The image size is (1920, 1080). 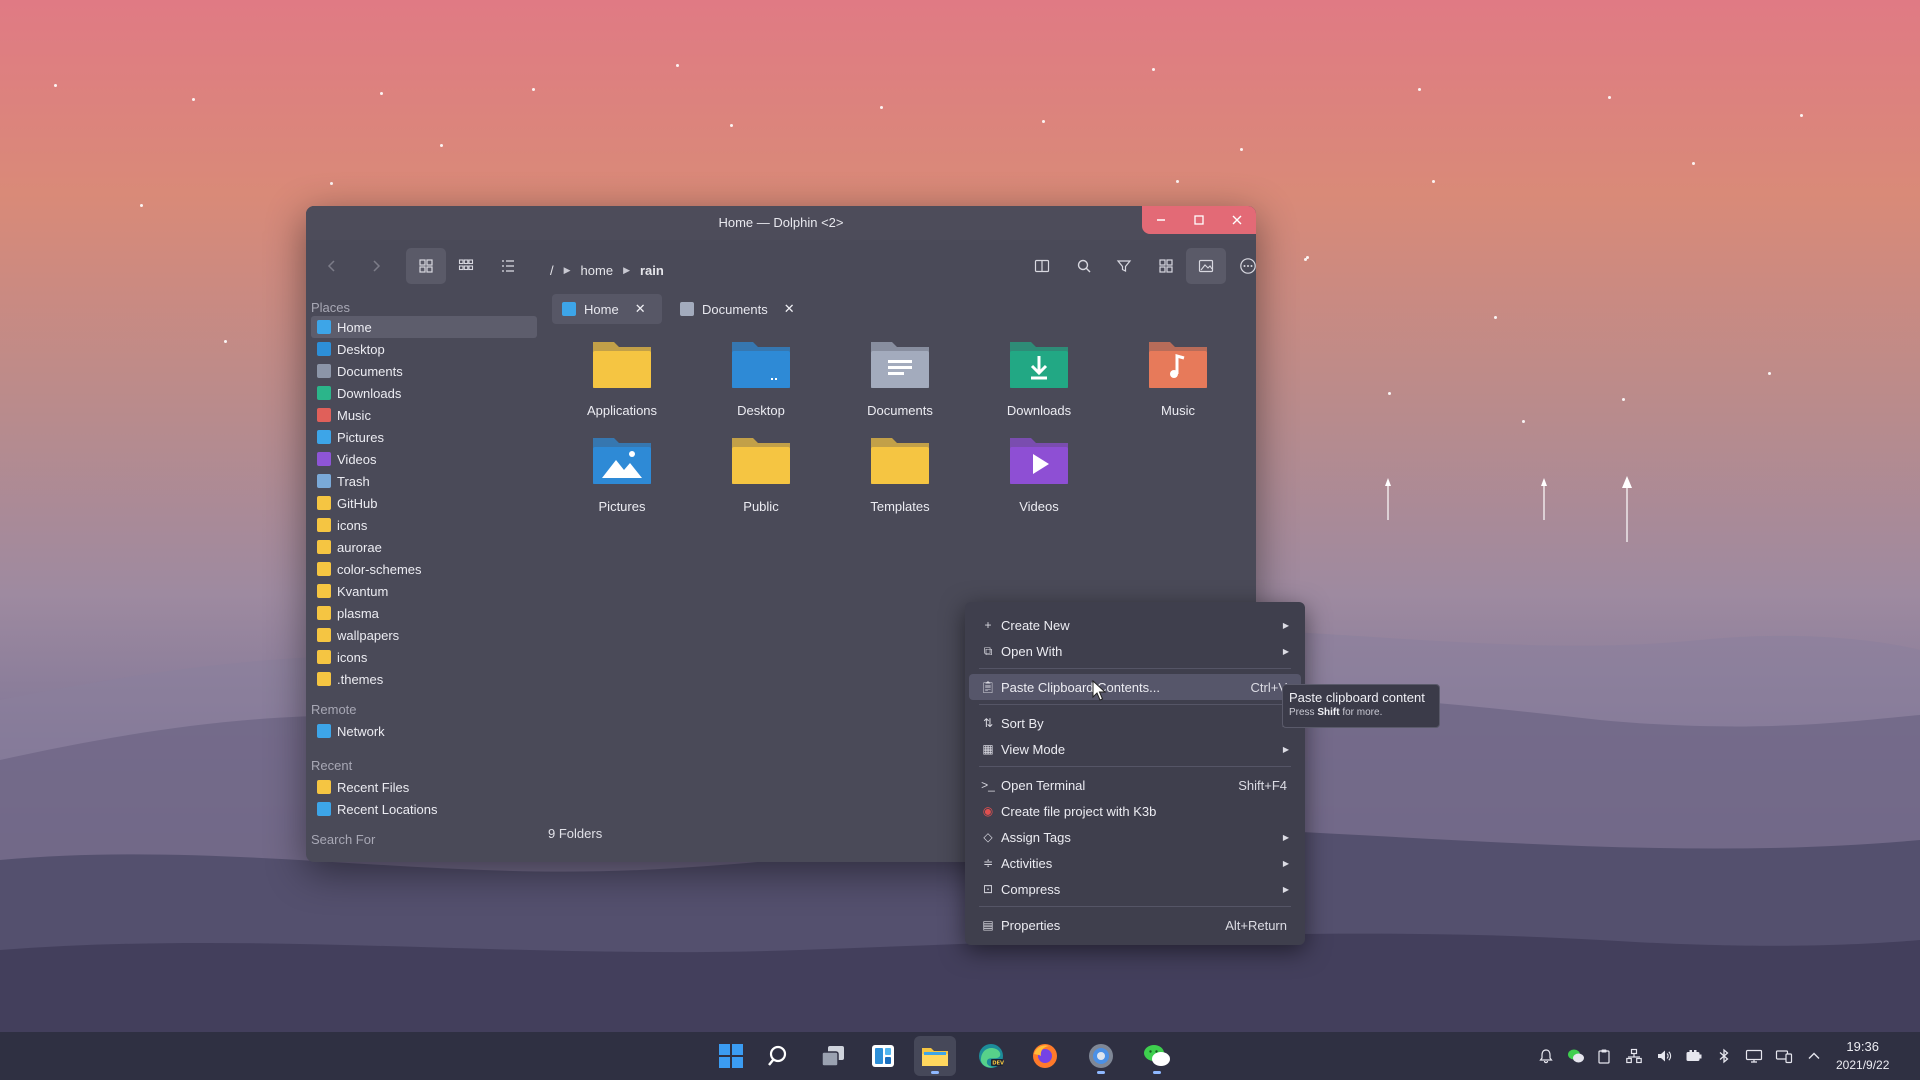 What do you see at coordinates (334, 709) in the screenshot?
I see `remote-section-label: Remote` at bounding box center [334, 709].